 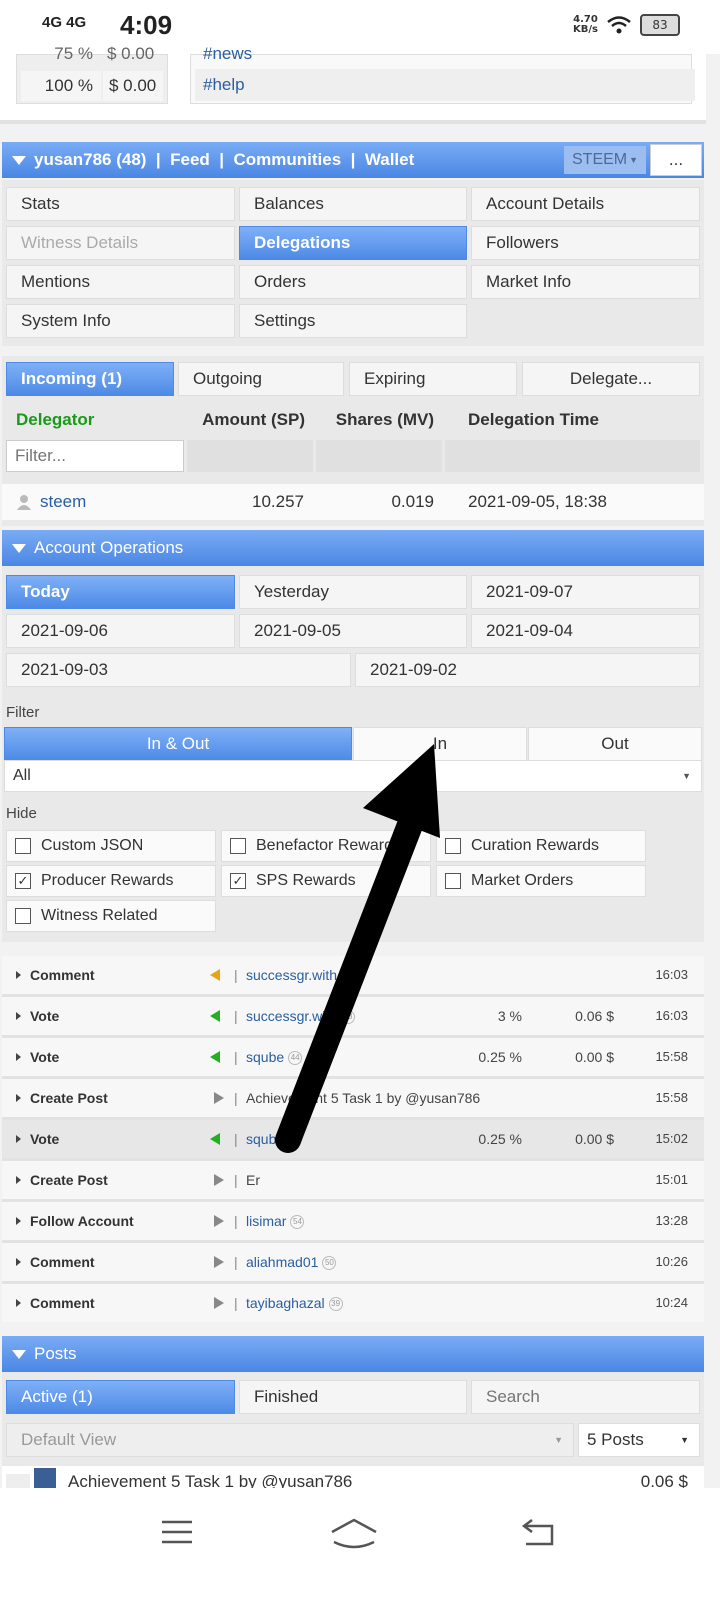 What do you see at coordinates (92, 74) in the screenshot?
I see `percent-table: 75 % $ 0.00 100 % $ 0.00` at bounding box center [92, 74].